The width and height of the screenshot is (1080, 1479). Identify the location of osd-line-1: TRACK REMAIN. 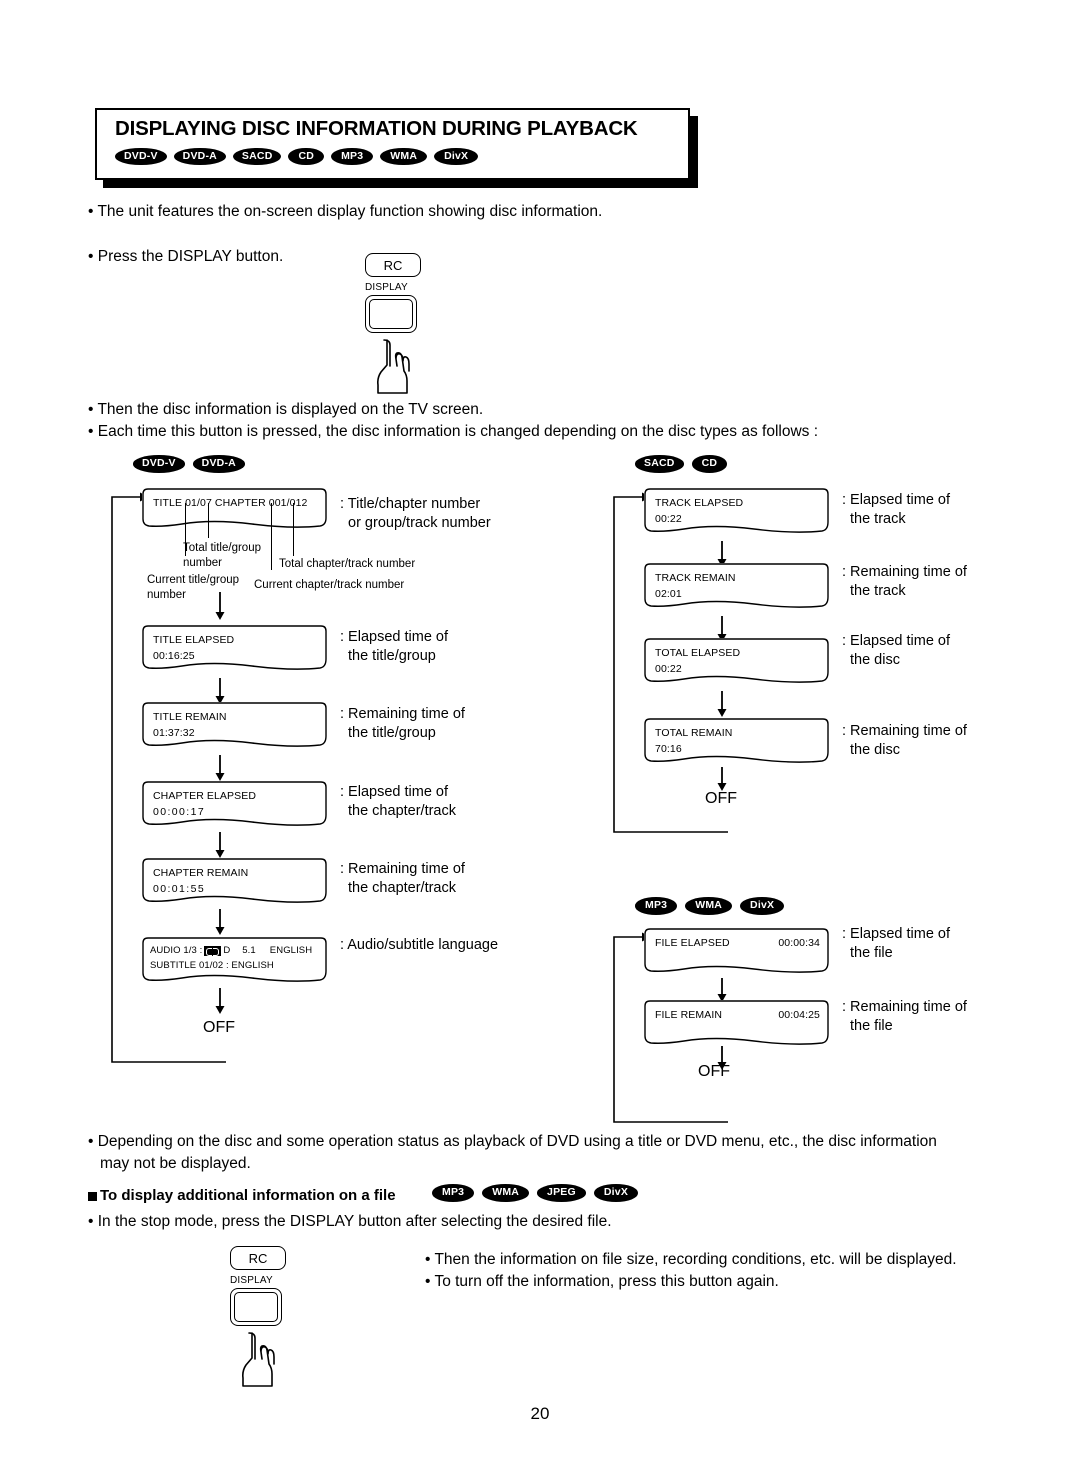
(695, 578).